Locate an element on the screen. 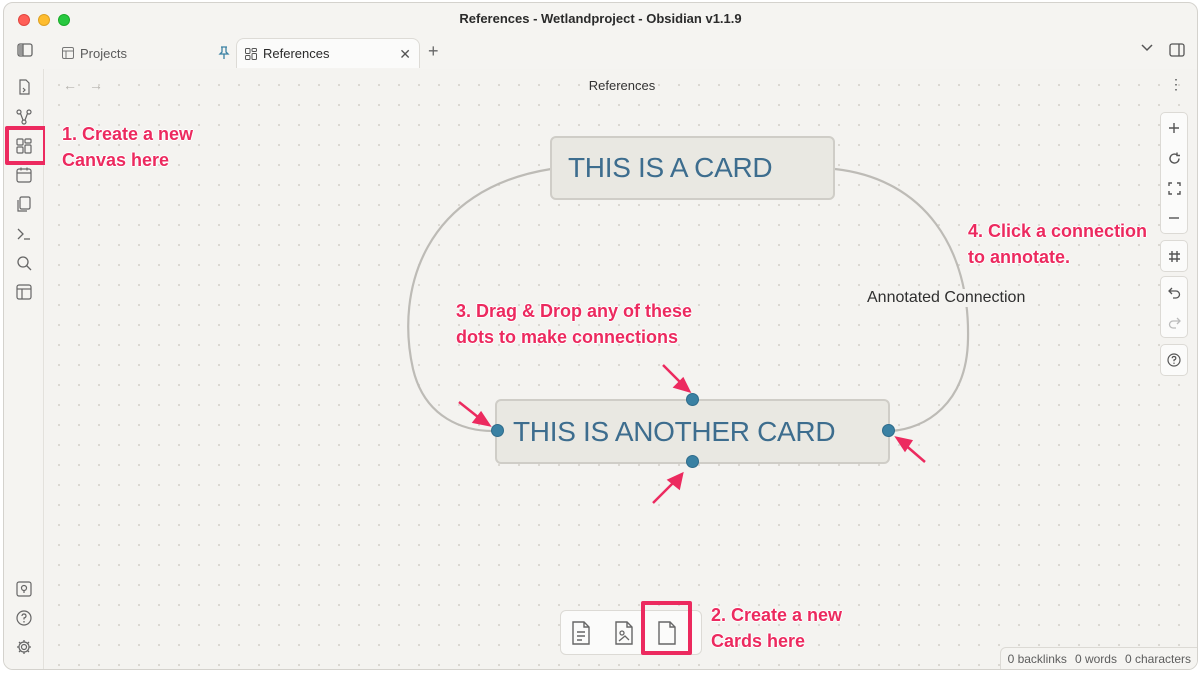 The height and width of the screenshot is (673, 1200). zoom-window-button is located at coordinates (64, 20).